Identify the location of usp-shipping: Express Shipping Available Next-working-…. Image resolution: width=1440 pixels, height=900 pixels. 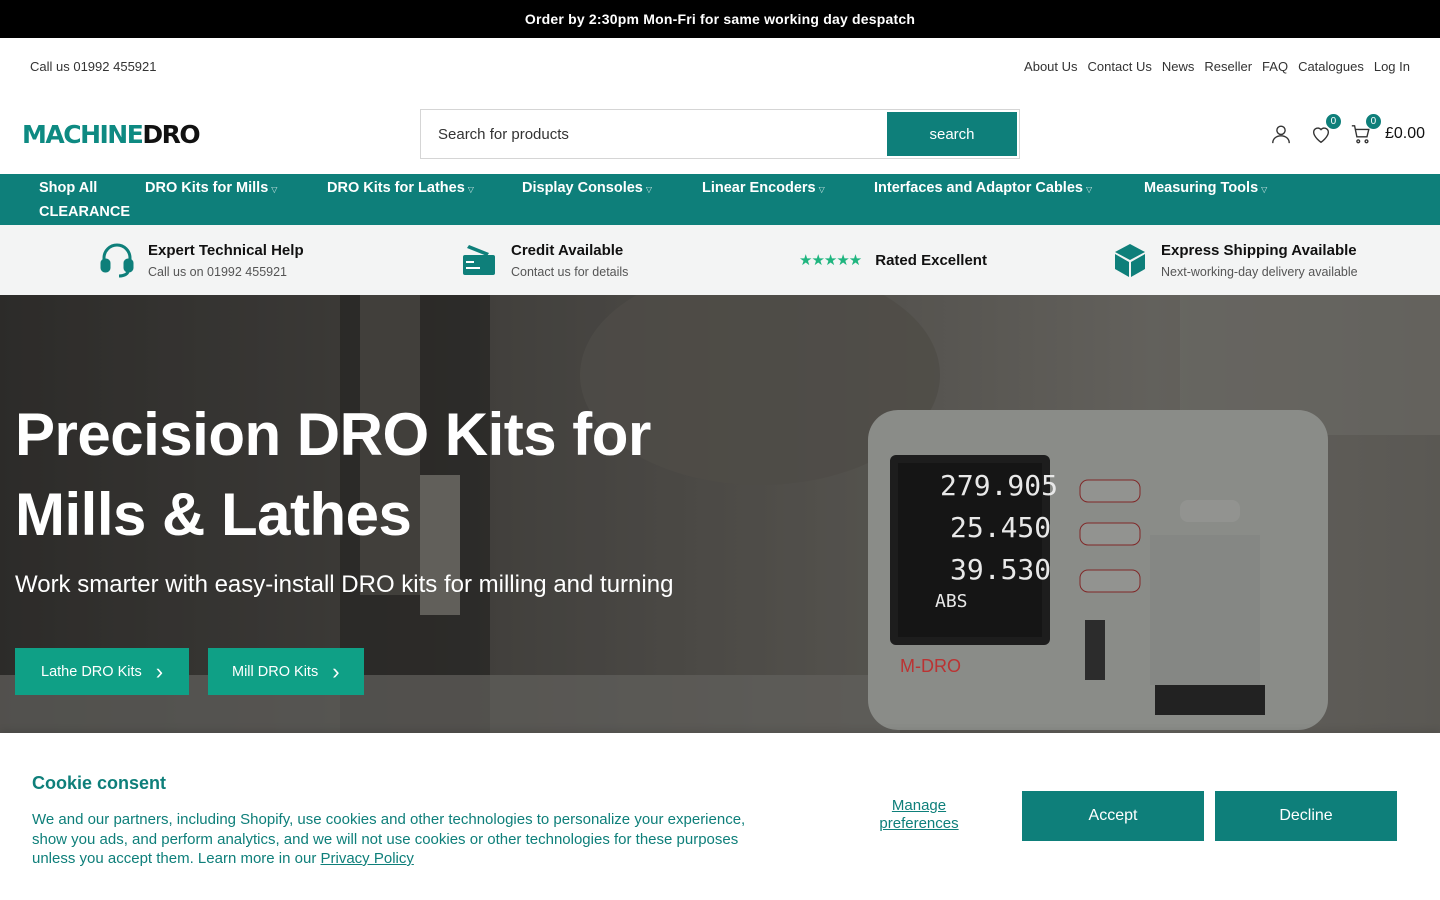
(1235, 260).